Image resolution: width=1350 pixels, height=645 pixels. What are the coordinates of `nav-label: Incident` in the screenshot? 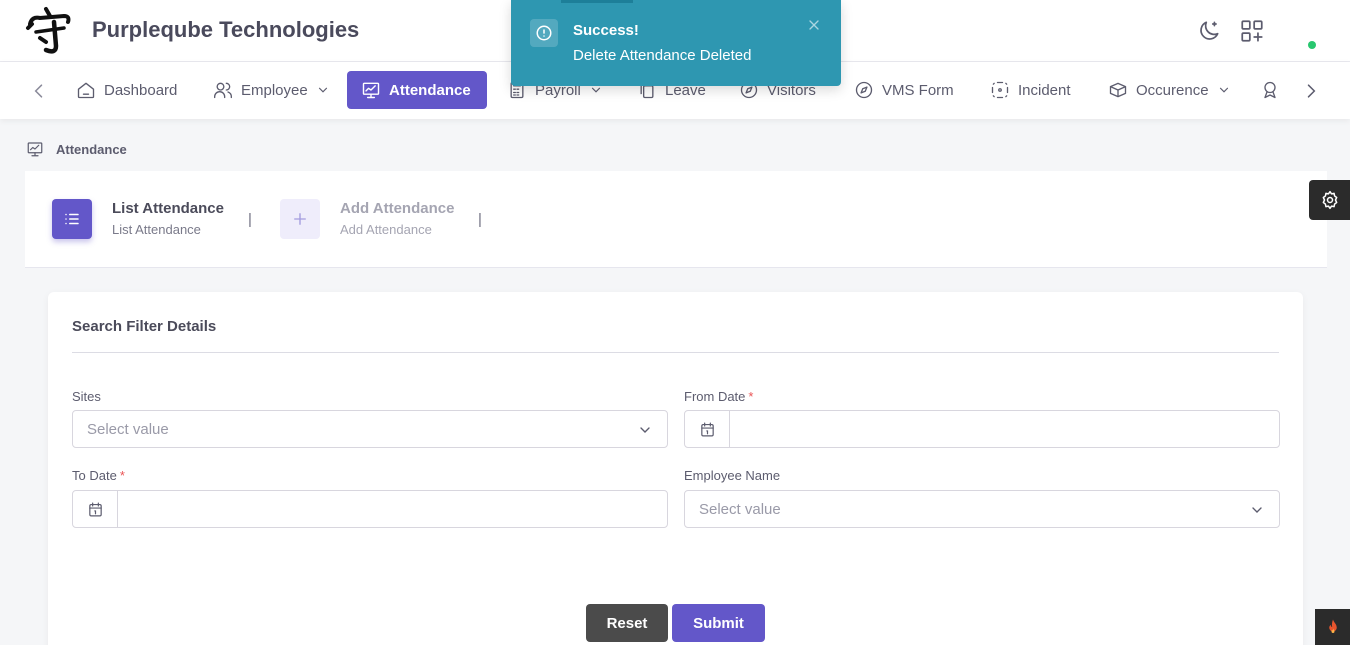 It's located at (1044, 90).